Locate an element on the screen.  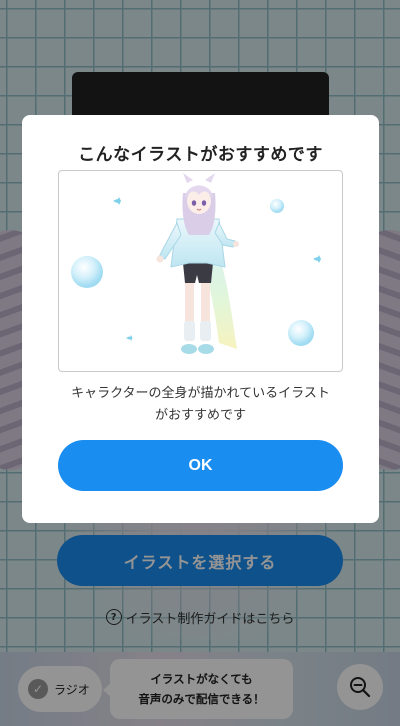
dialog-description: キャラクターの全身が描かれているイラスト がおすすめです is located at coordinates (200, 404).